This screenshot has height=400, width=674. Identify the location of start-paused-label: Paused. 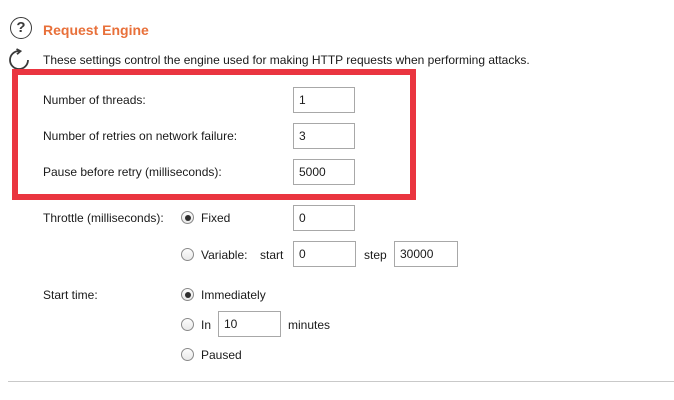
(221, 355).